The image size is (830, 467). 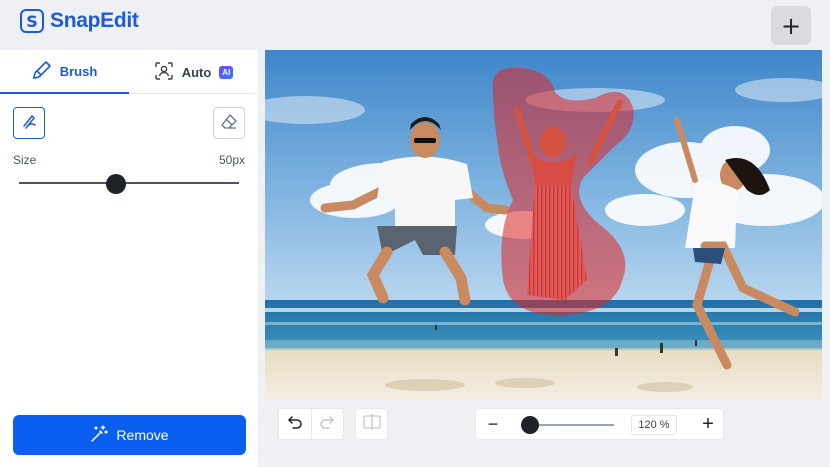 I want to click on remove-button: Remove, so click(x=129, y=435).